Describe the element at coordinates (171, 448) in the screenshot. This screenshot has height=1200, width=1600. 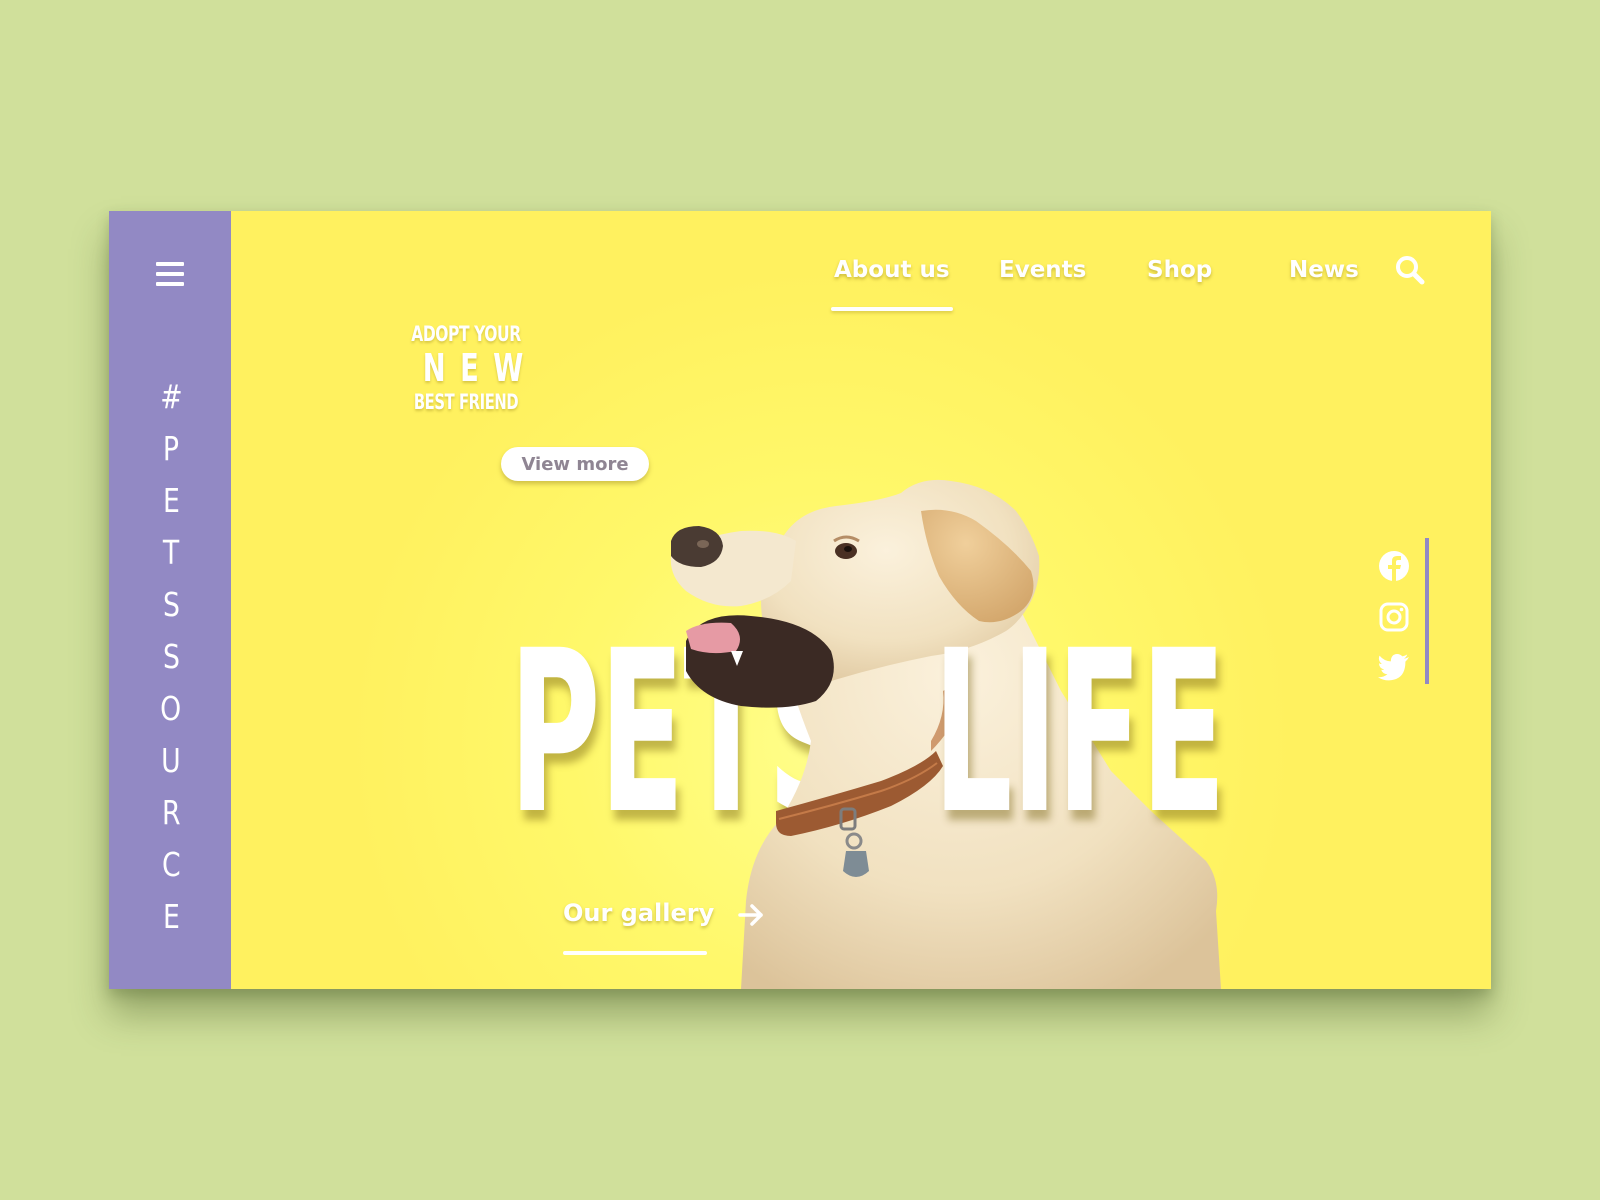
I see `brand-letter: P` at that location.